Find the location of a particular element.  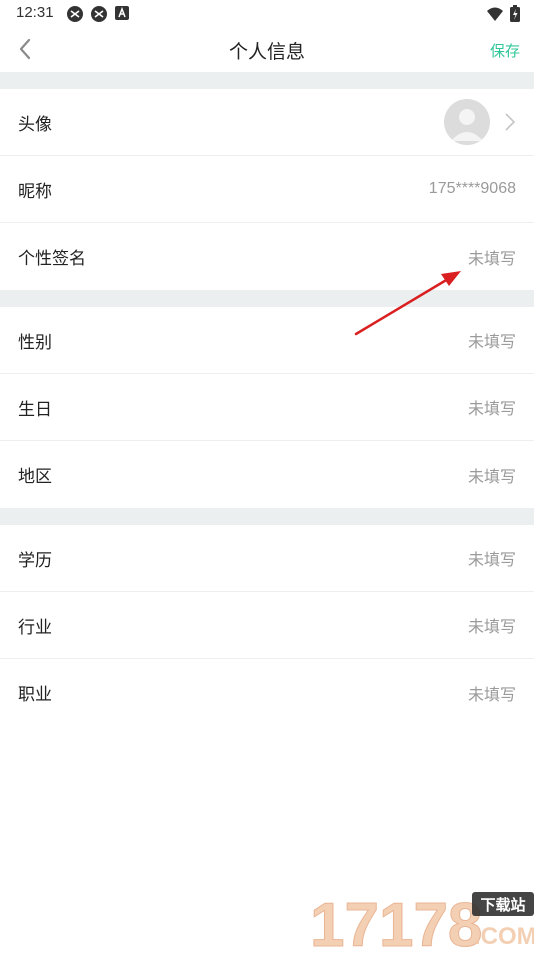

annotation-arrow is located at coordinates (407, 303).